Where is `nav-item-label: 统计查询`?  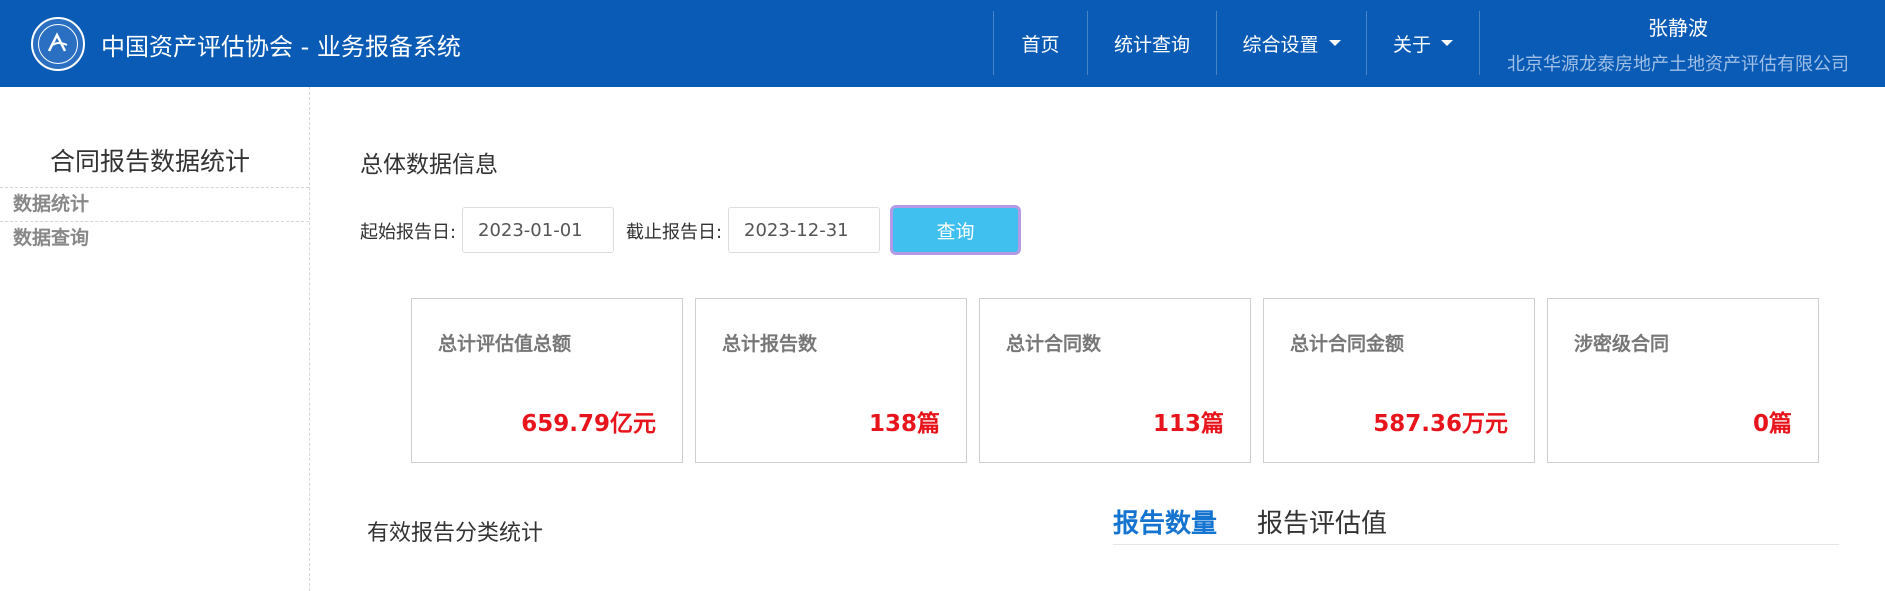
nav-item-label: 统计查询 is located at coordinates (1151, 44).